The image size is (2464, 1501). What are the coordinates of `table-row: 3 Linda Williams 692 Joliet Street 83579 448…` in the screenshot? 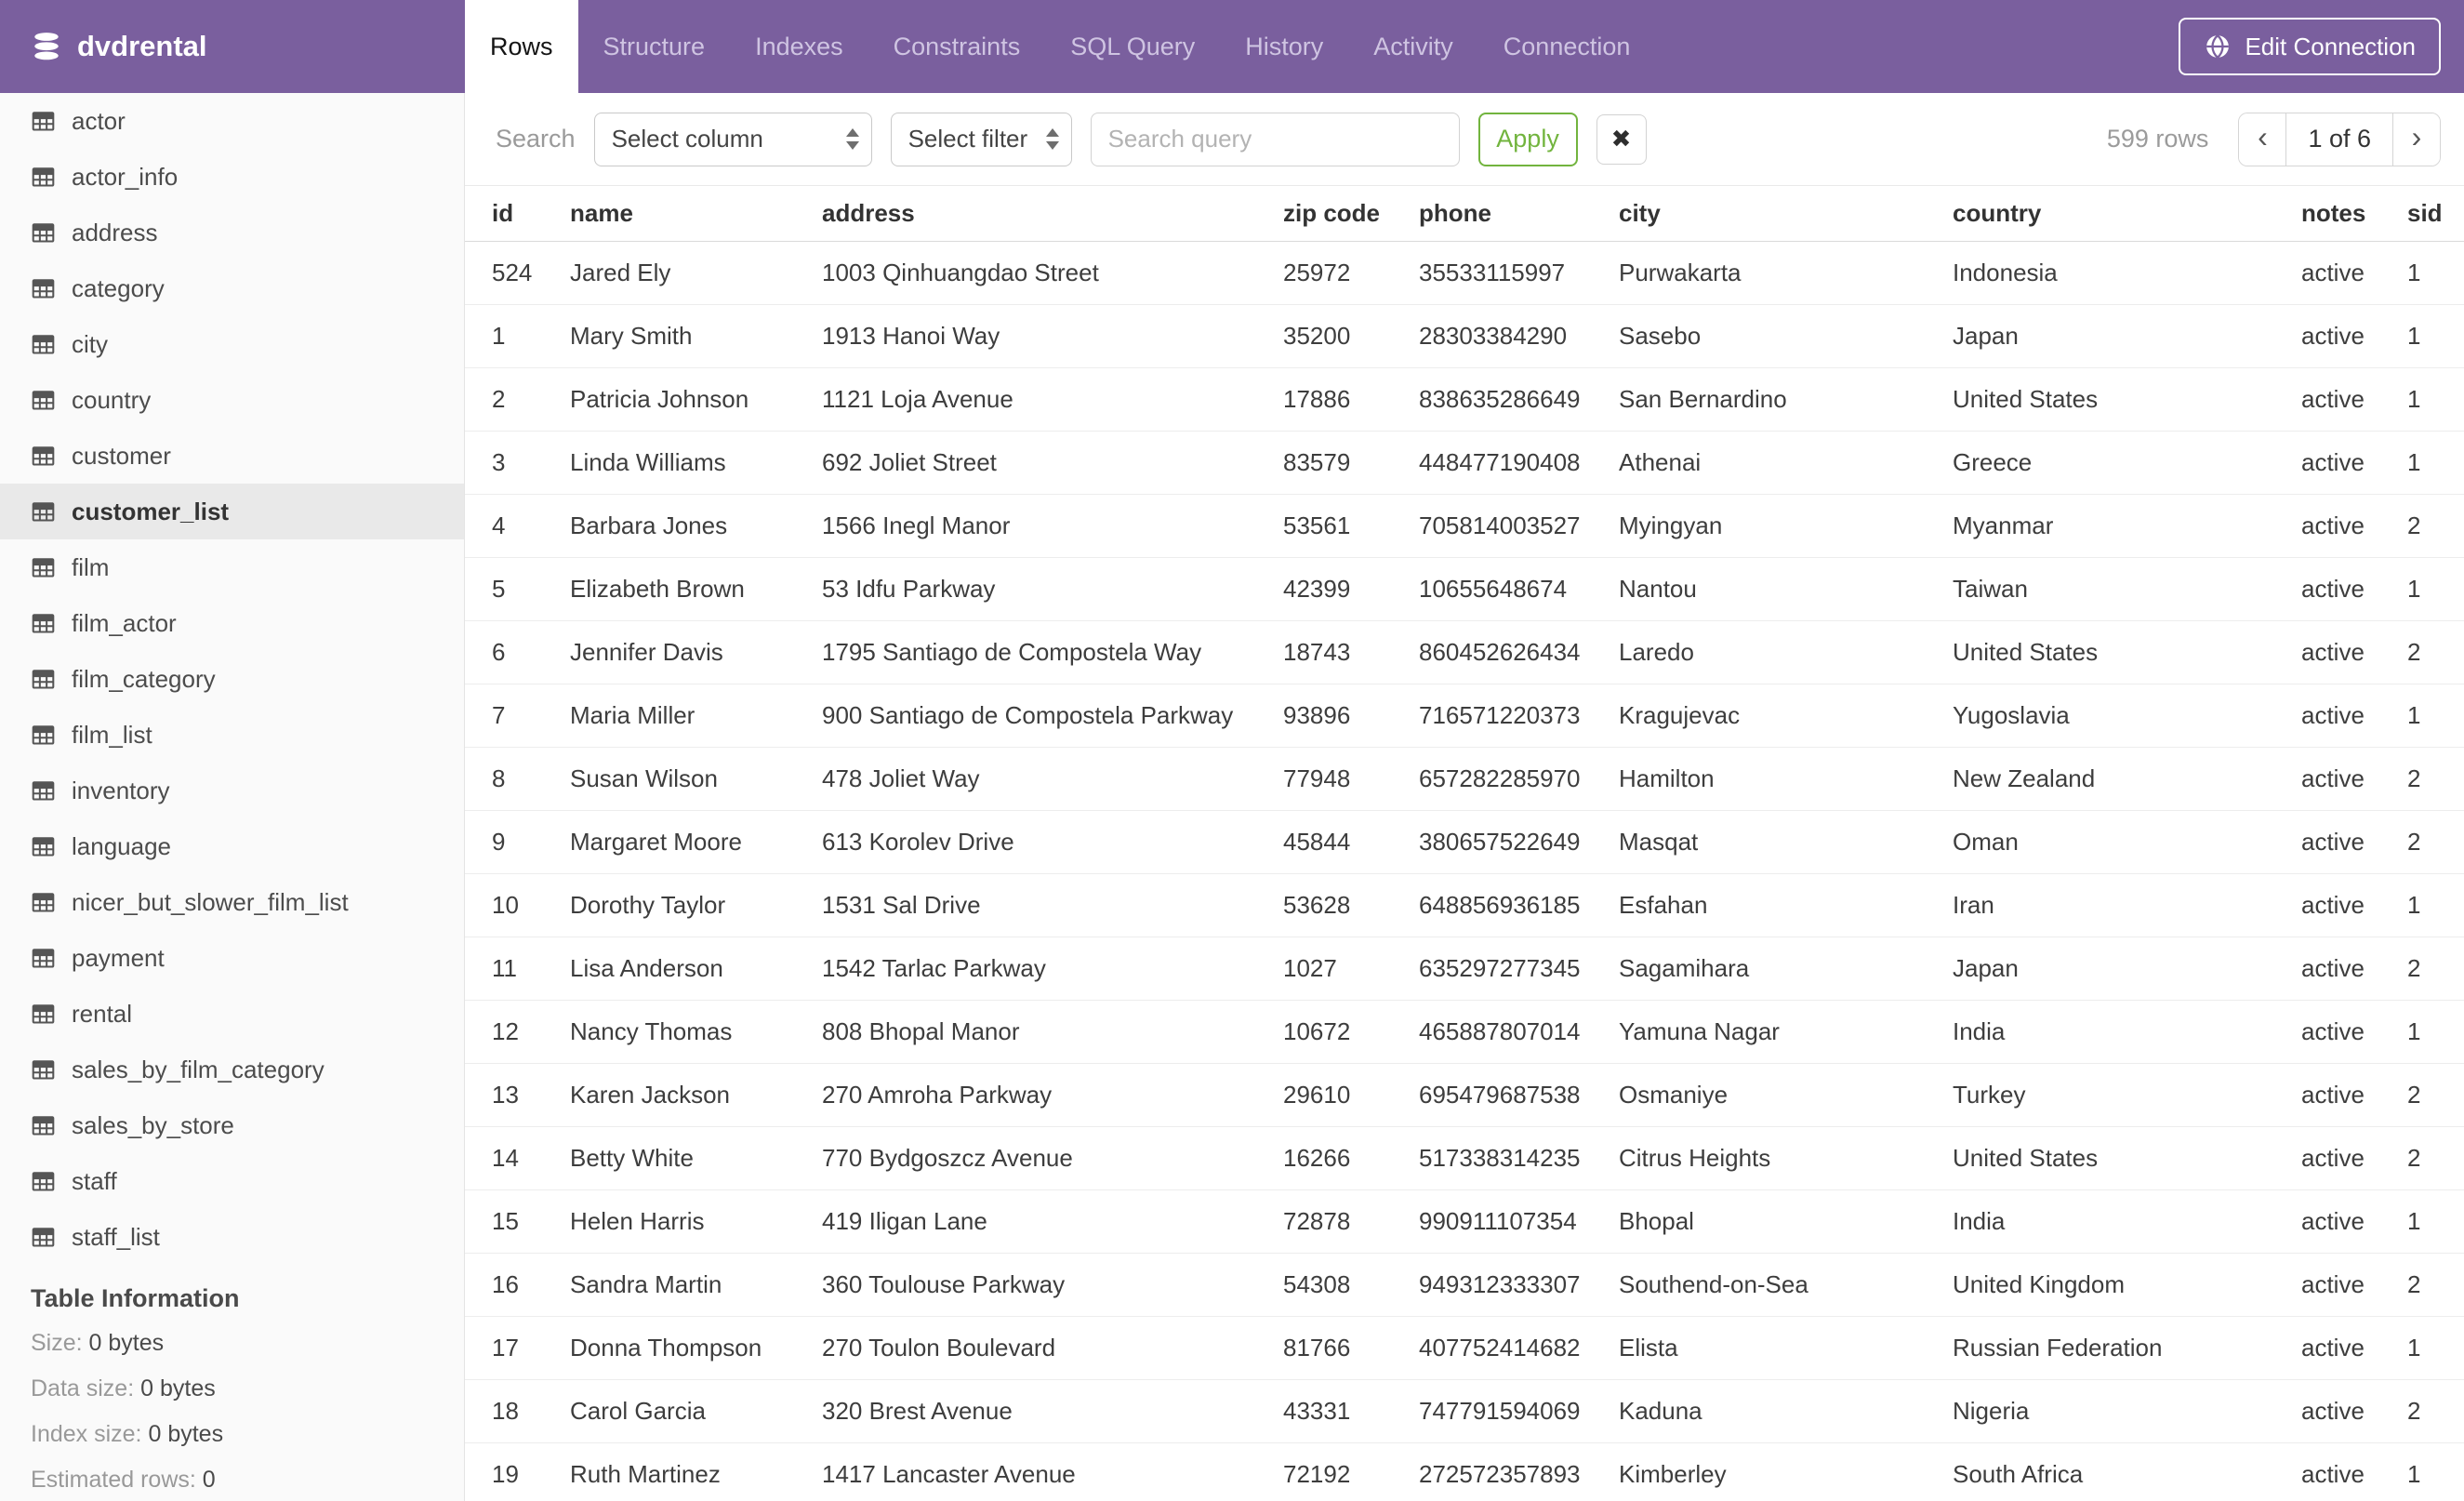 It's located at (1464, 463).